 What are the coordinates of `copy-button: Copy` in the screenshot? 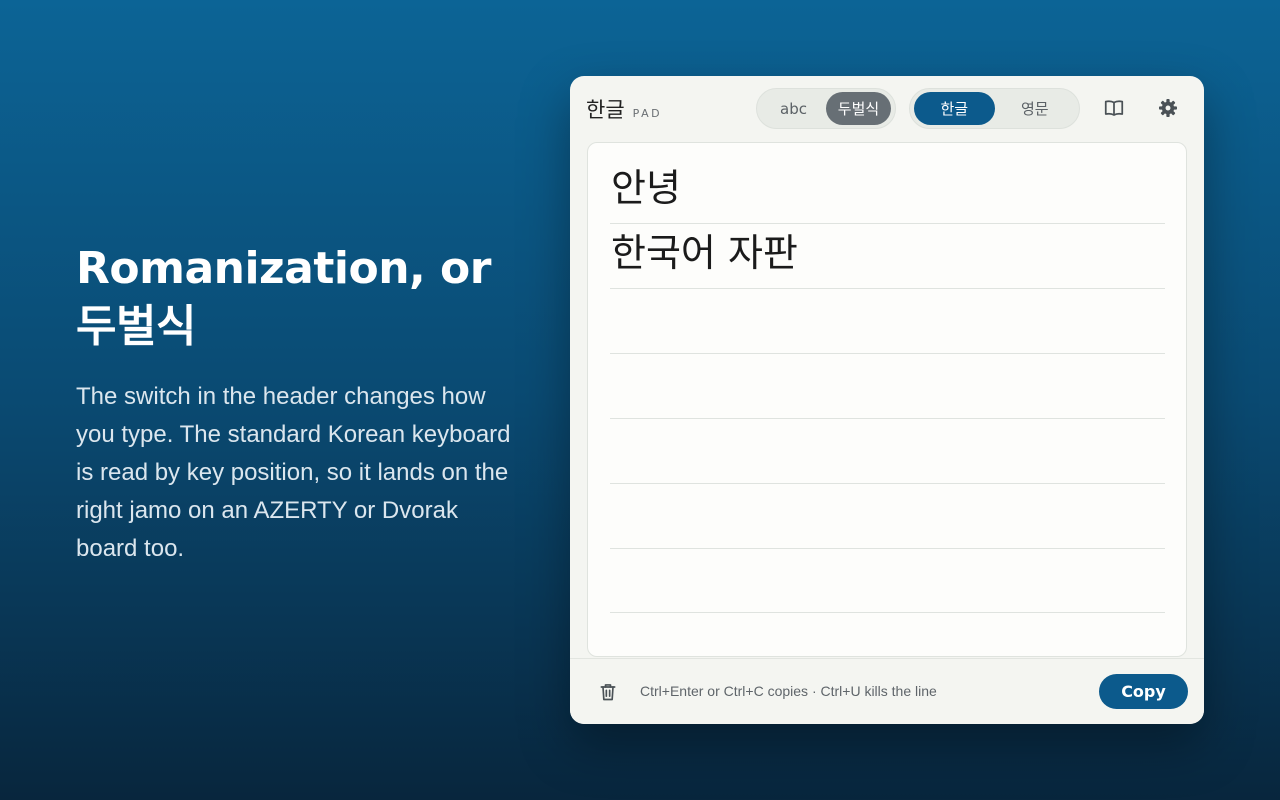 It's located at (1143, 691).